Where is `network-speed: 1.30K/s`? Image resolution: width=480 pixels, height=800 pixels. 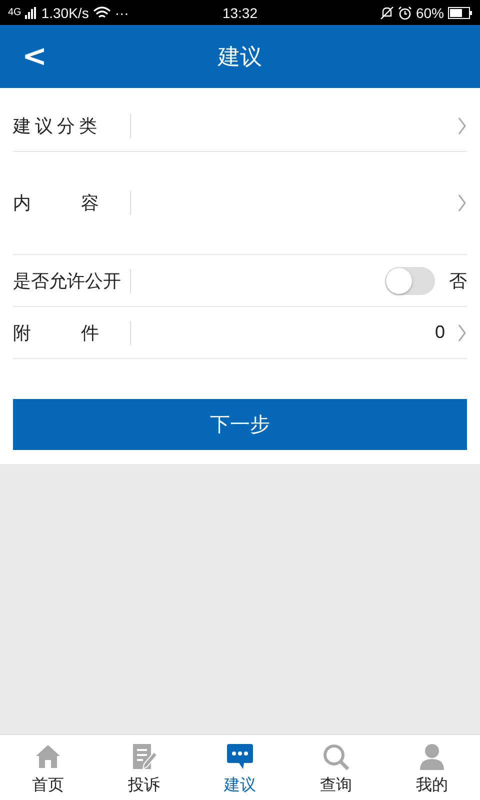
network-speed: 1.30K/s is located at coordinates (65, 12).